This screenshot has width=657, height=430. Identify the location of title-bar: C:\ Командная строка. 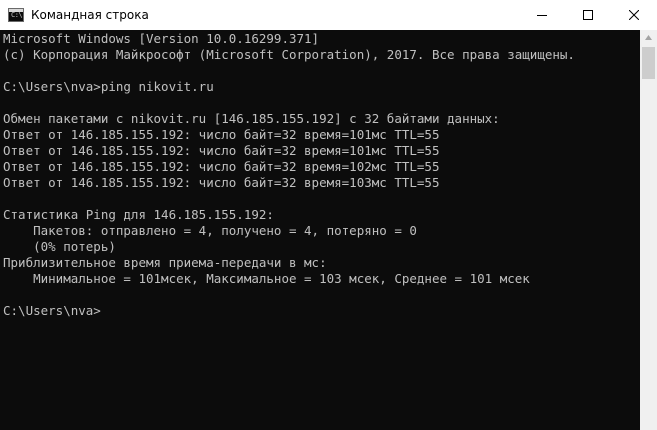
(328, 15).